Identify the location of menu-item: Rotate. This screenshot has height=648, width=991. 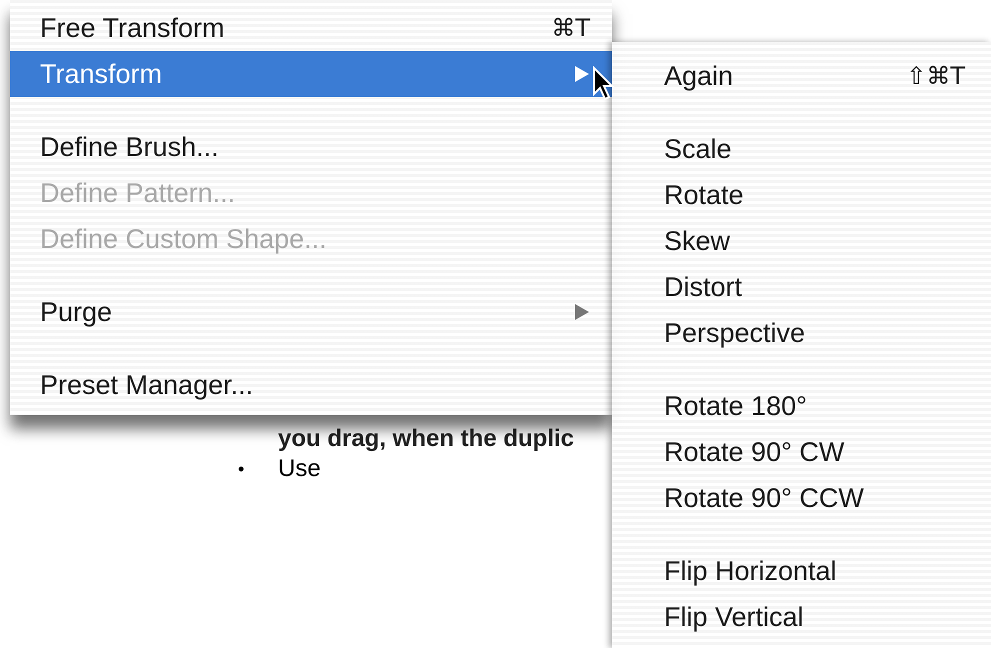
(801, 195).